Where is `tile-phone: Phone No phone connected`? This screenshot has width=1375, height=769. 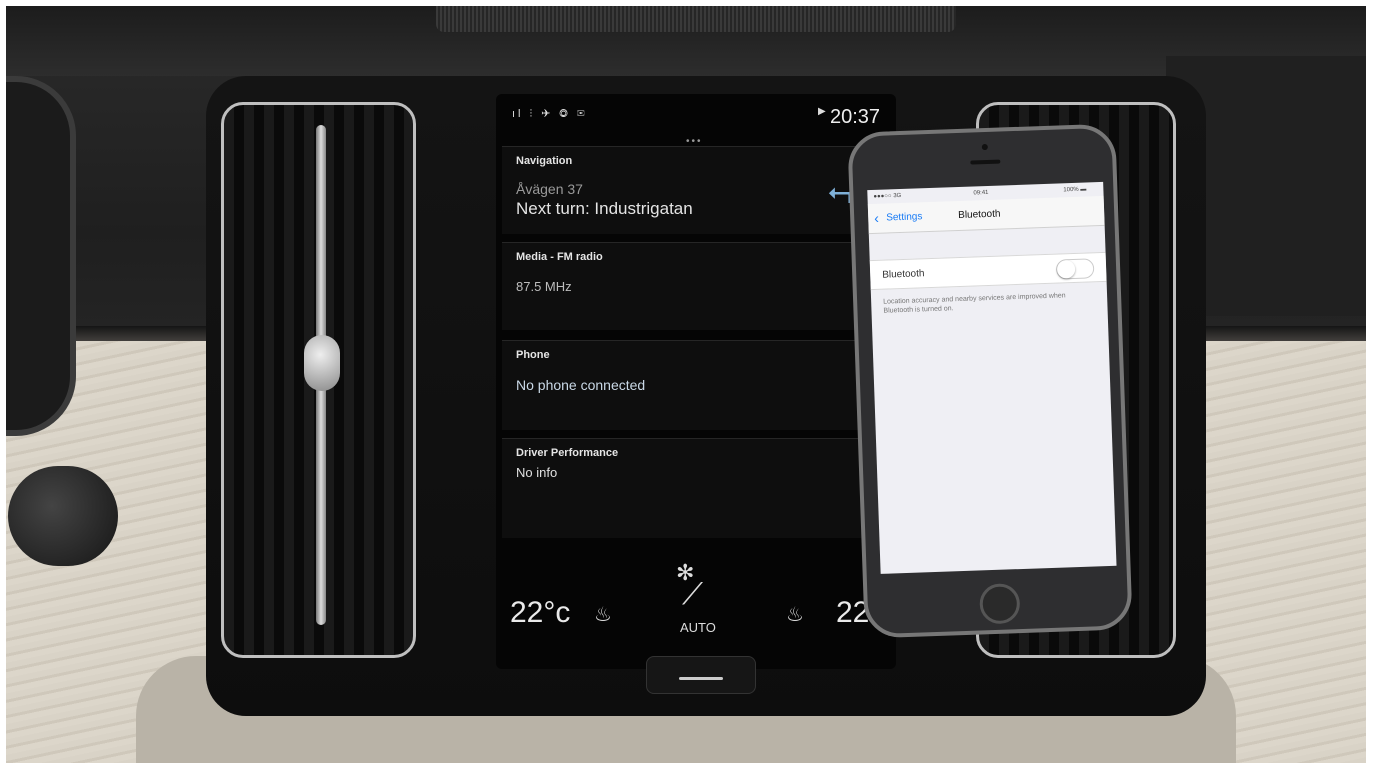 tile-phone: Phone No phone connected is located at coordinates (696, 385).